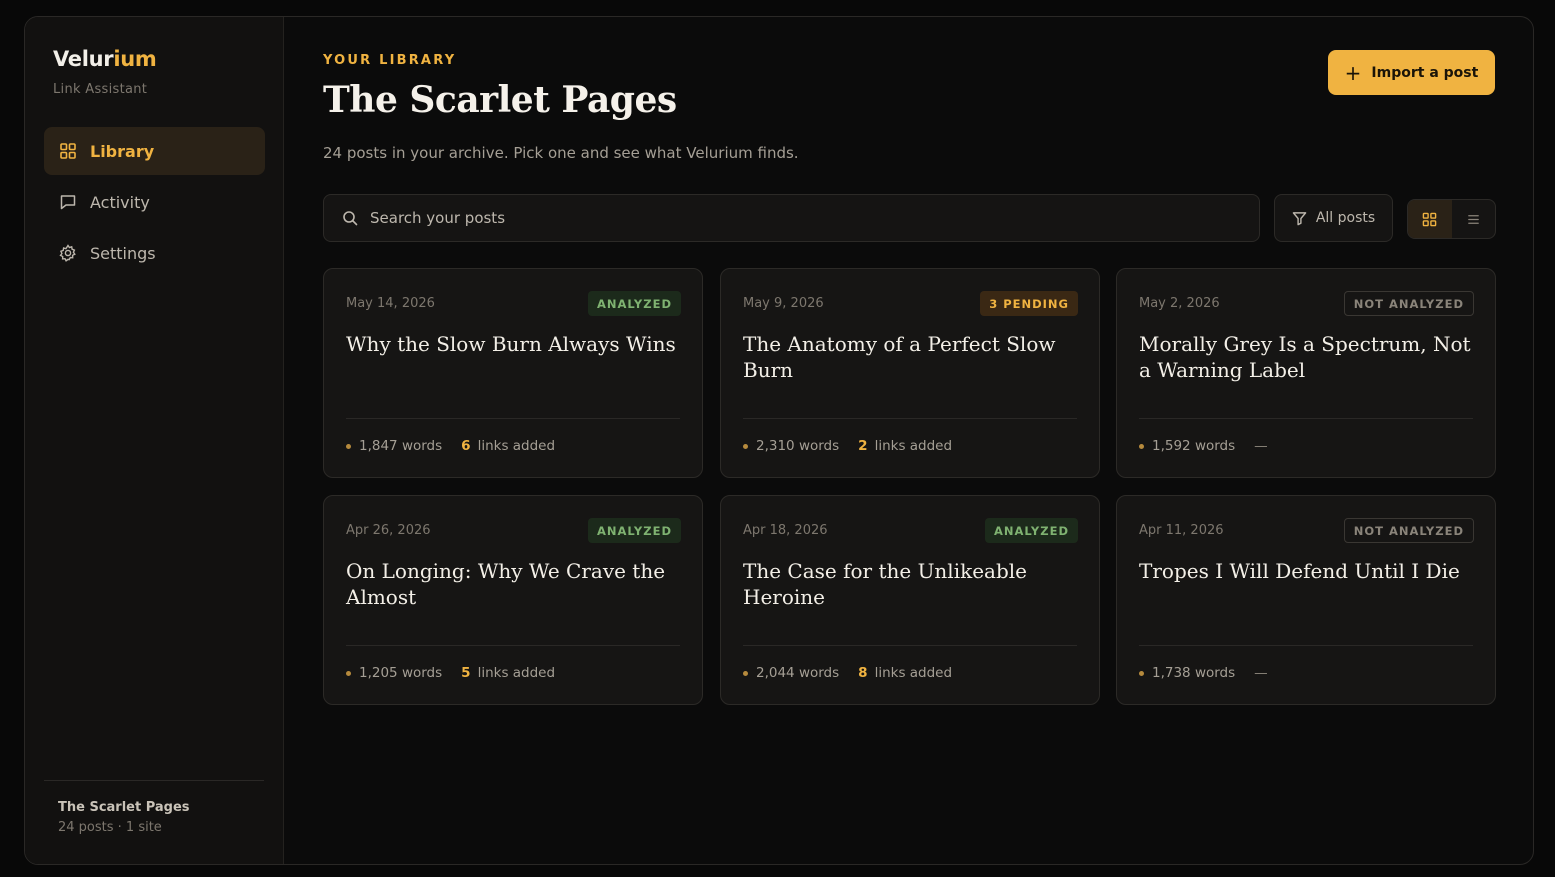 This screenshot has width=1555, height=877. What do you see at coordinates (466, 673) in the screenshot?
I see `links-count: 5` at bounding box center [466, 673].